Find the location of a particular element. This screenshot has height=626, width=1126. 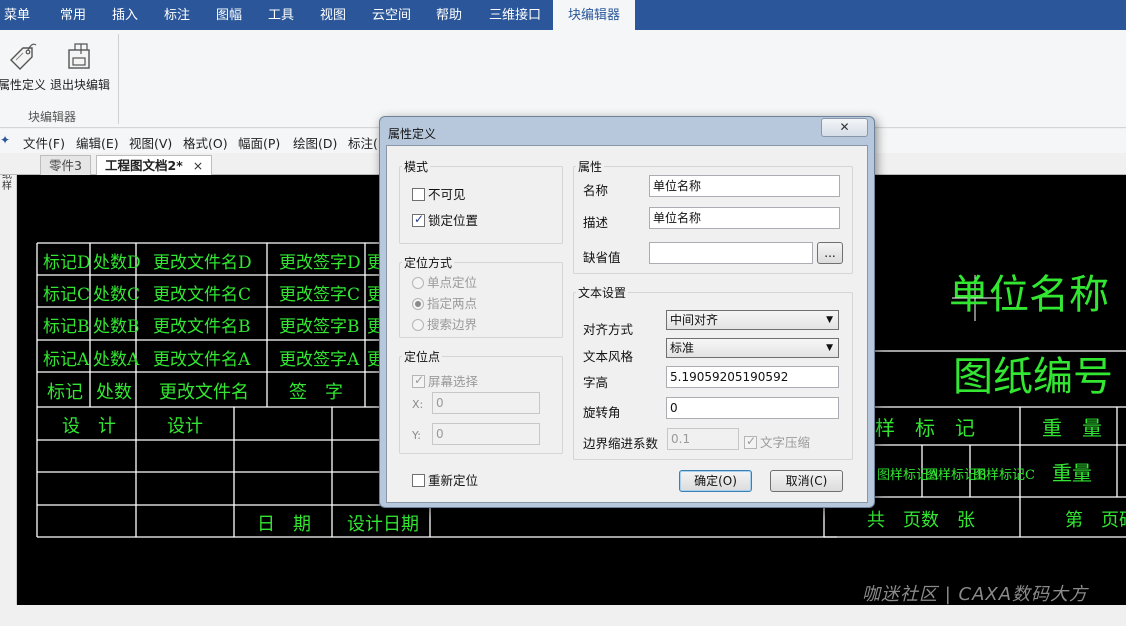

reposition-checkbox: 重新定位 is located at coordinates (445, 479).